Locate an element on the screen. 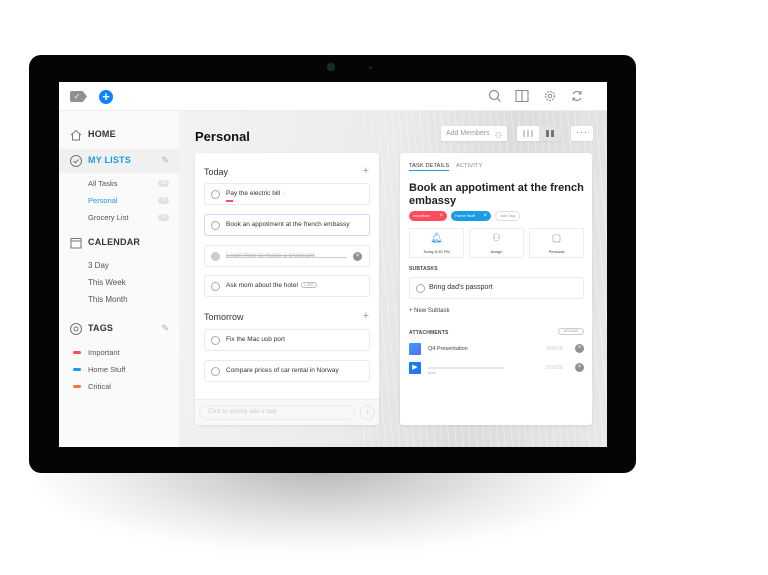 The height and width of the screenshot is (575, 768). device-shadow is located at coordinates (320, 505).